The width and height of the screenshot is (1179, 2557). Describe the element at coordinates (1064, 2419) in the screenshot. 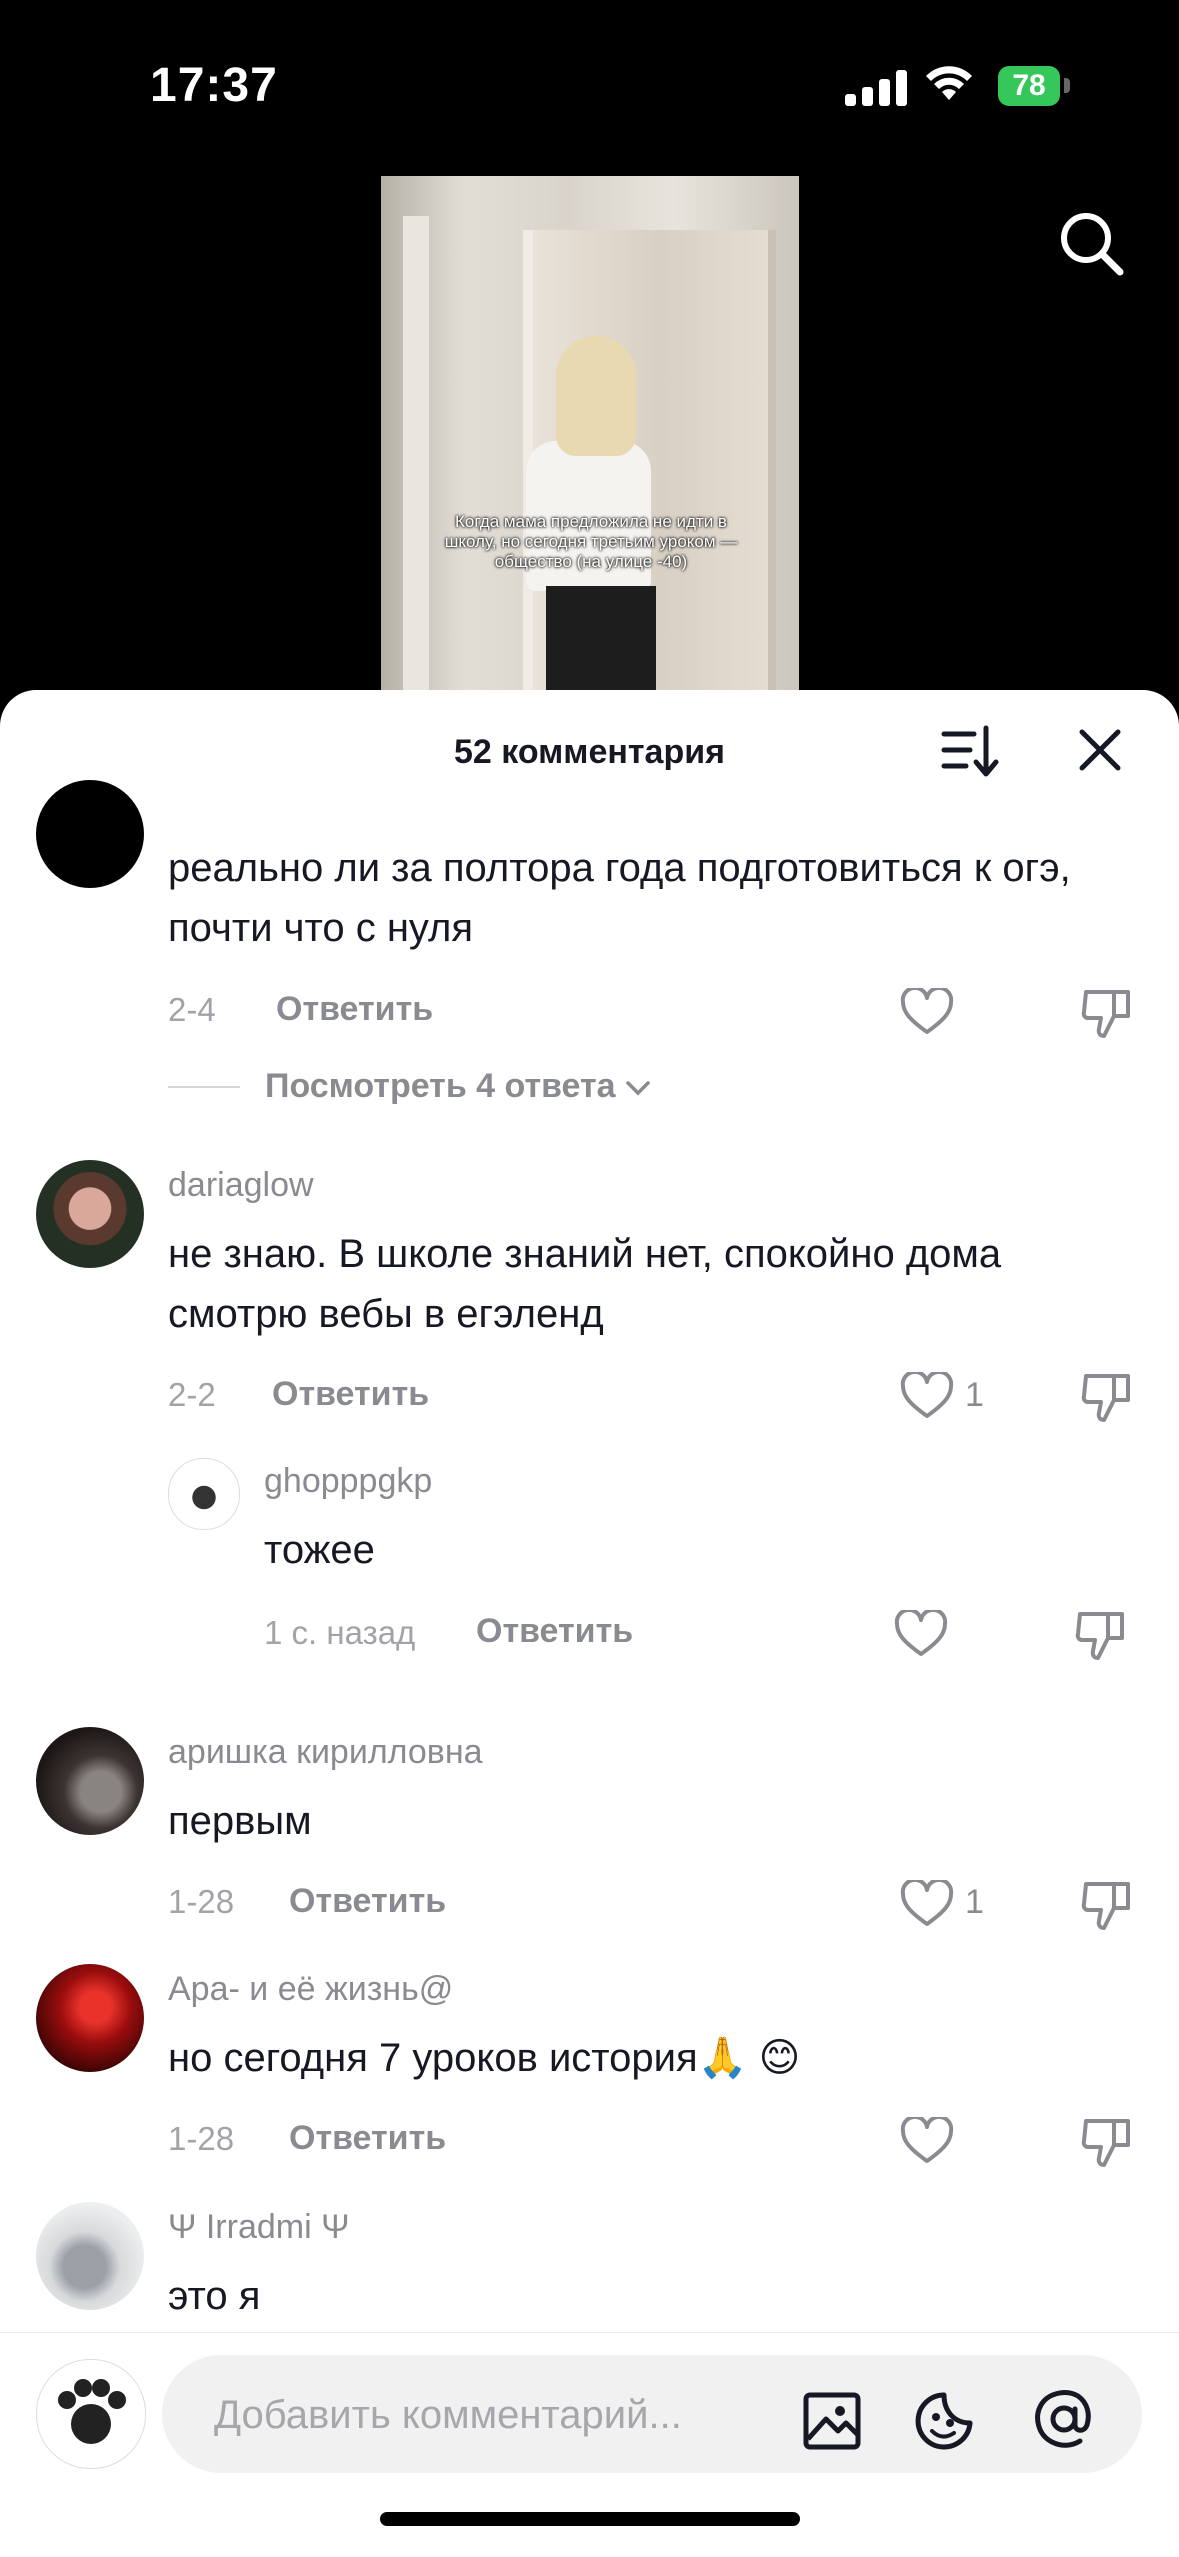

I see `at-icon` at that location.